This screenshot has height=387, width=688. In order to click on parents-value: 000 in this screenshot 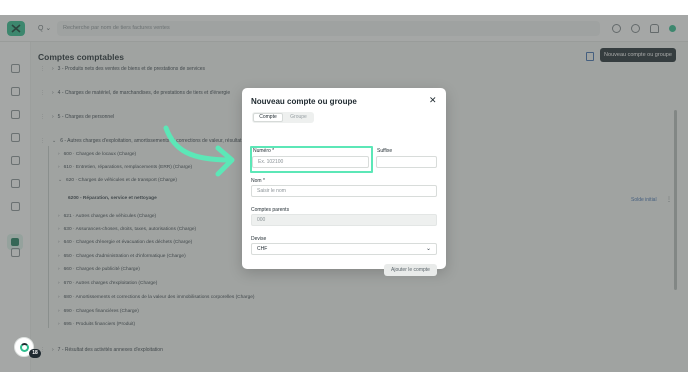, I will do `click(261, 220)`.